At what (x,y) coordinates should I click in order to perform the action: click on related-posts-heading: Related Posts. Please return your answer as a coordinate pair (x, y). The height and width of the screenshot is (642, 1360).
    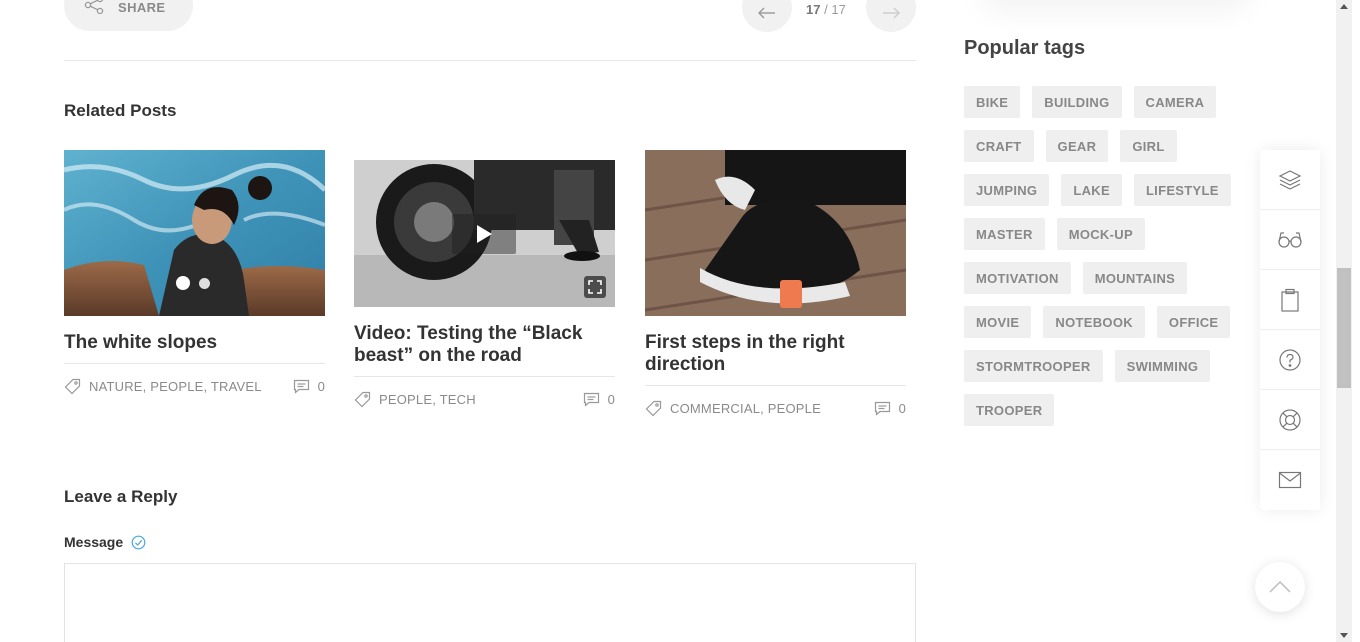
    Looking at the image, I should click on (120, 110).